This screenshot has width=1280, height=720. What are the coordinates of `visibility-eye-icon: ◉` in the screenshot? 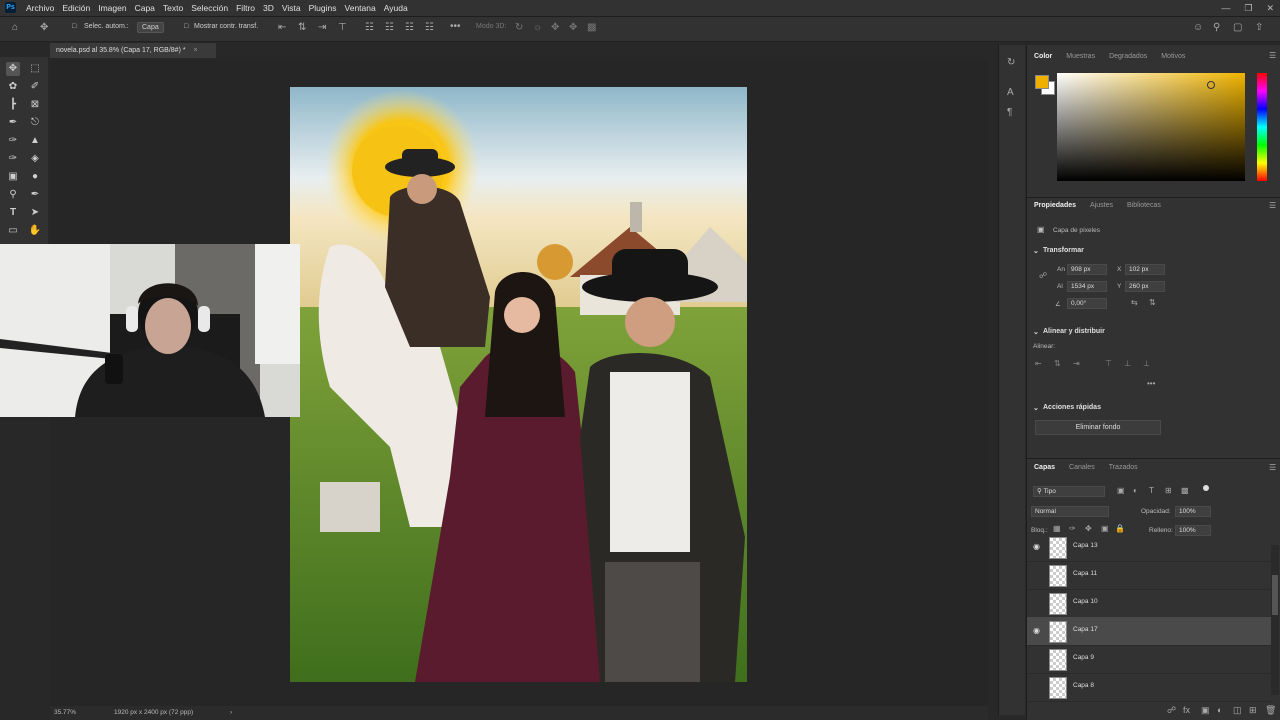 It's located at (1038, 547).